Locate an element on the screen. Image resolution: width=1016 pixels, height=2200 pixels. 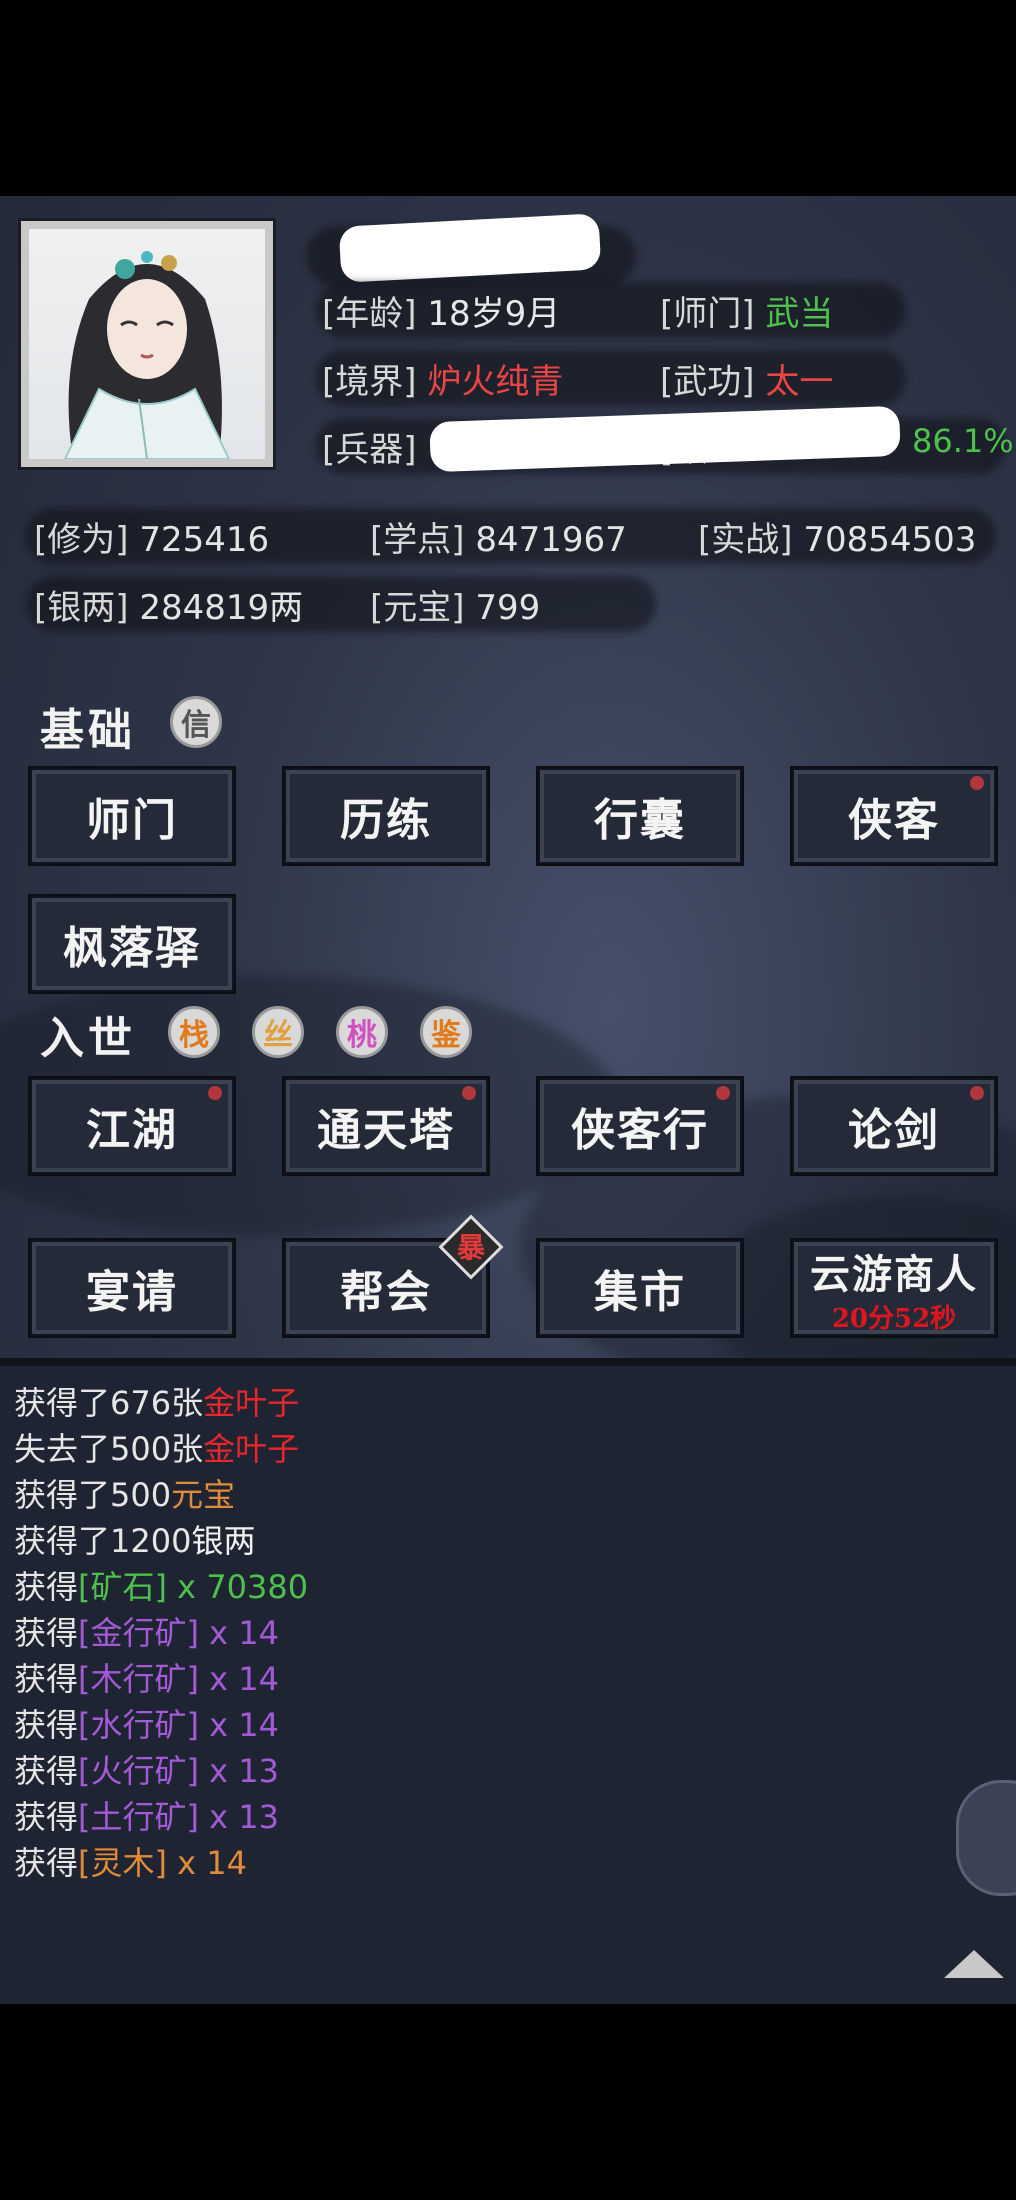
log-entry: 获得[矿石] x 70380 is located at coordinates (161, 1587).